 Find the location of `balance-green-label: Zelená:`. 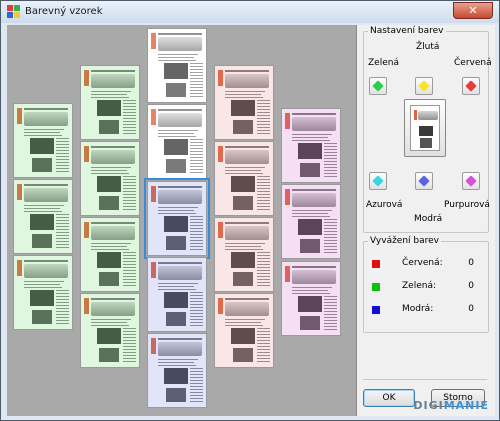

balance-green-label: Zelená: is located at coordinates (419, 286).